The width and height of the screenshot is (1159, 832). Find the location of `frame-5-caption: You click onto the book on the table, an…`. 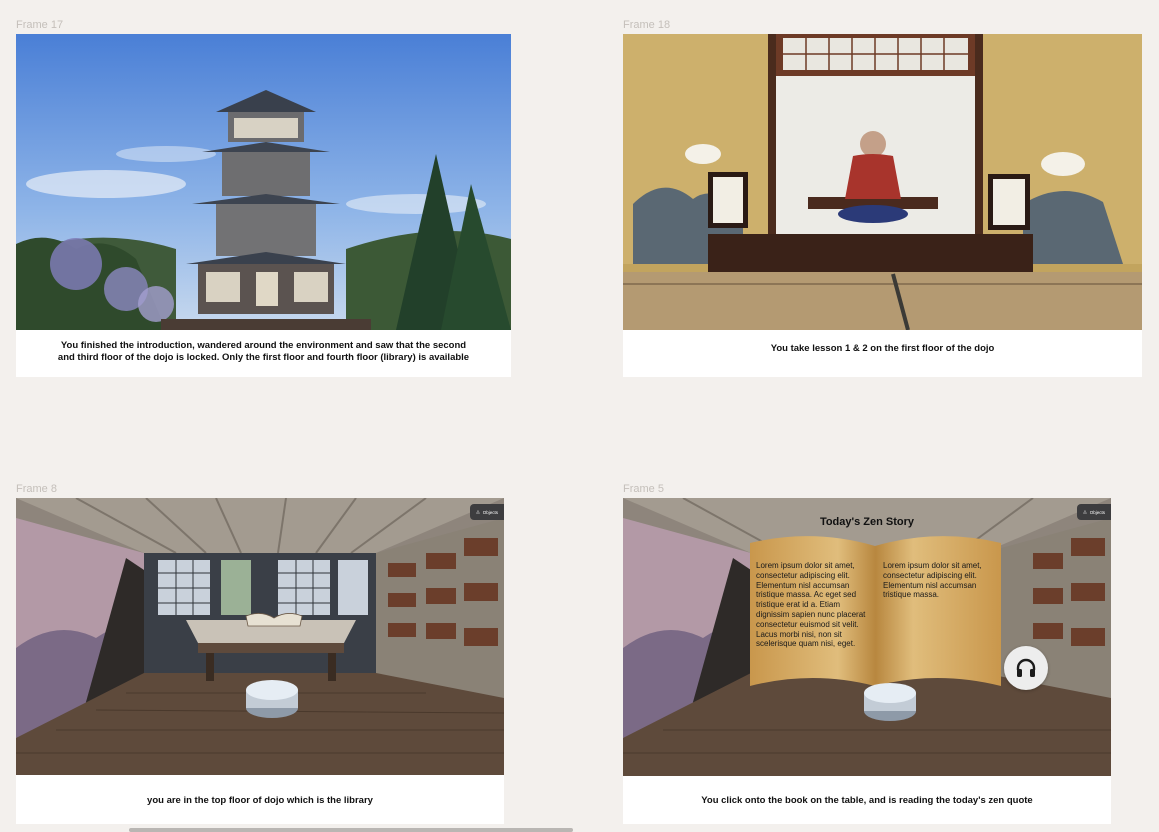

frame-5-caption: You click onto the book on the table, an… is located at coordinates (867, 801).